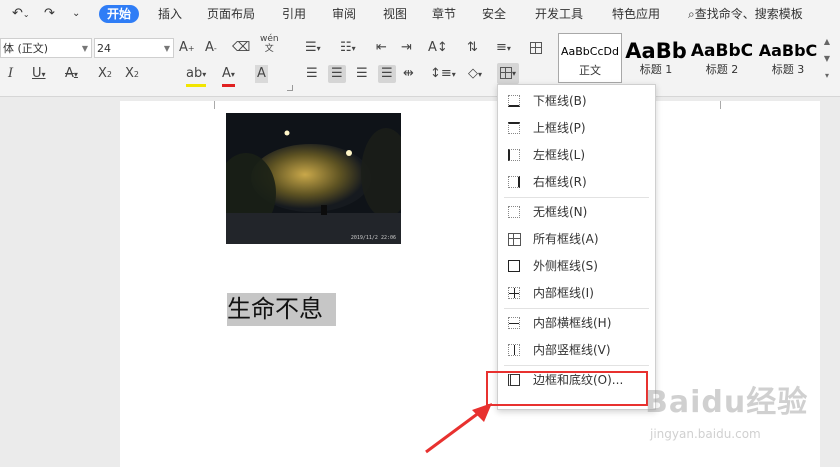 The image size is (840, 467). Describe the element at coordinates (294, 14) in the screenshot. I see `tab-references: 引用` at that location.